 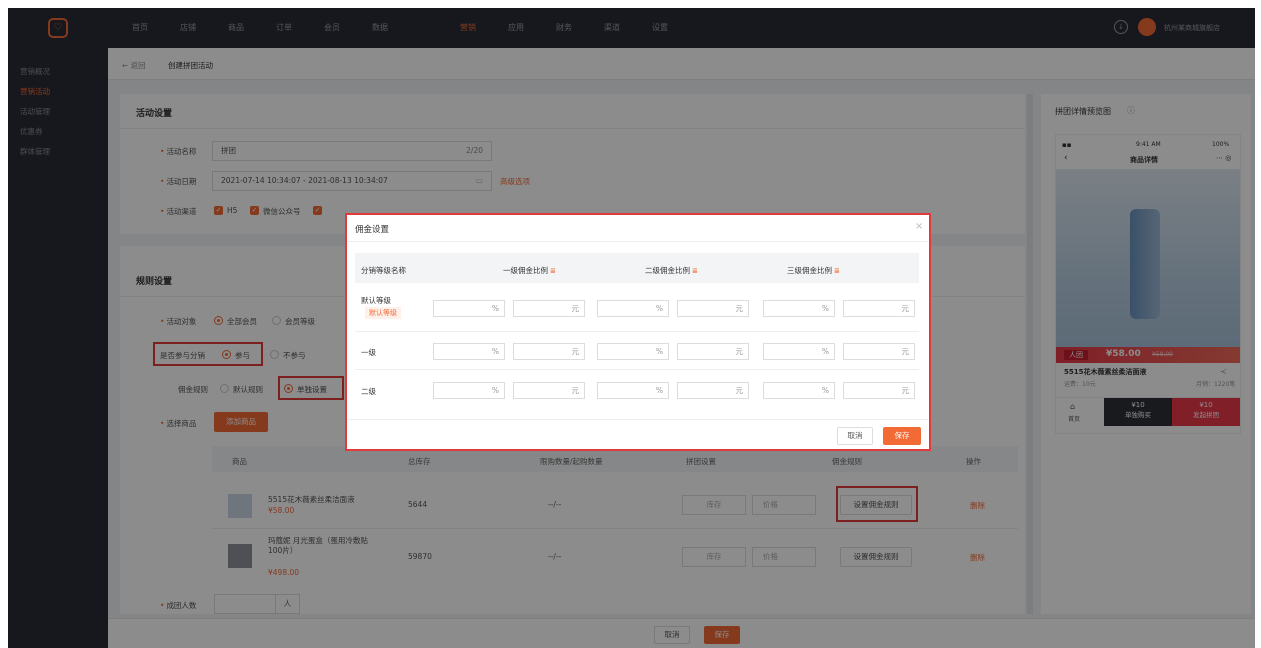 What do you see at coordinates (973, 461) in the screenshot?
I see `col-header-action: 操作` at bounding box center [973, 461].